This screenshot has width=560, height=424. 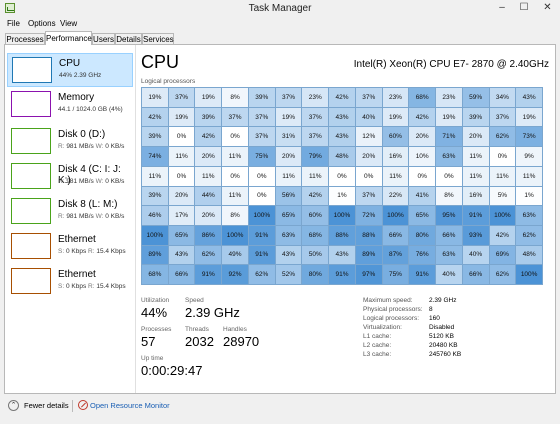 What do you see at coordinates (502, 8) in the screenshot?
I see `minimize-button: –` at bounding box center [502, 8].